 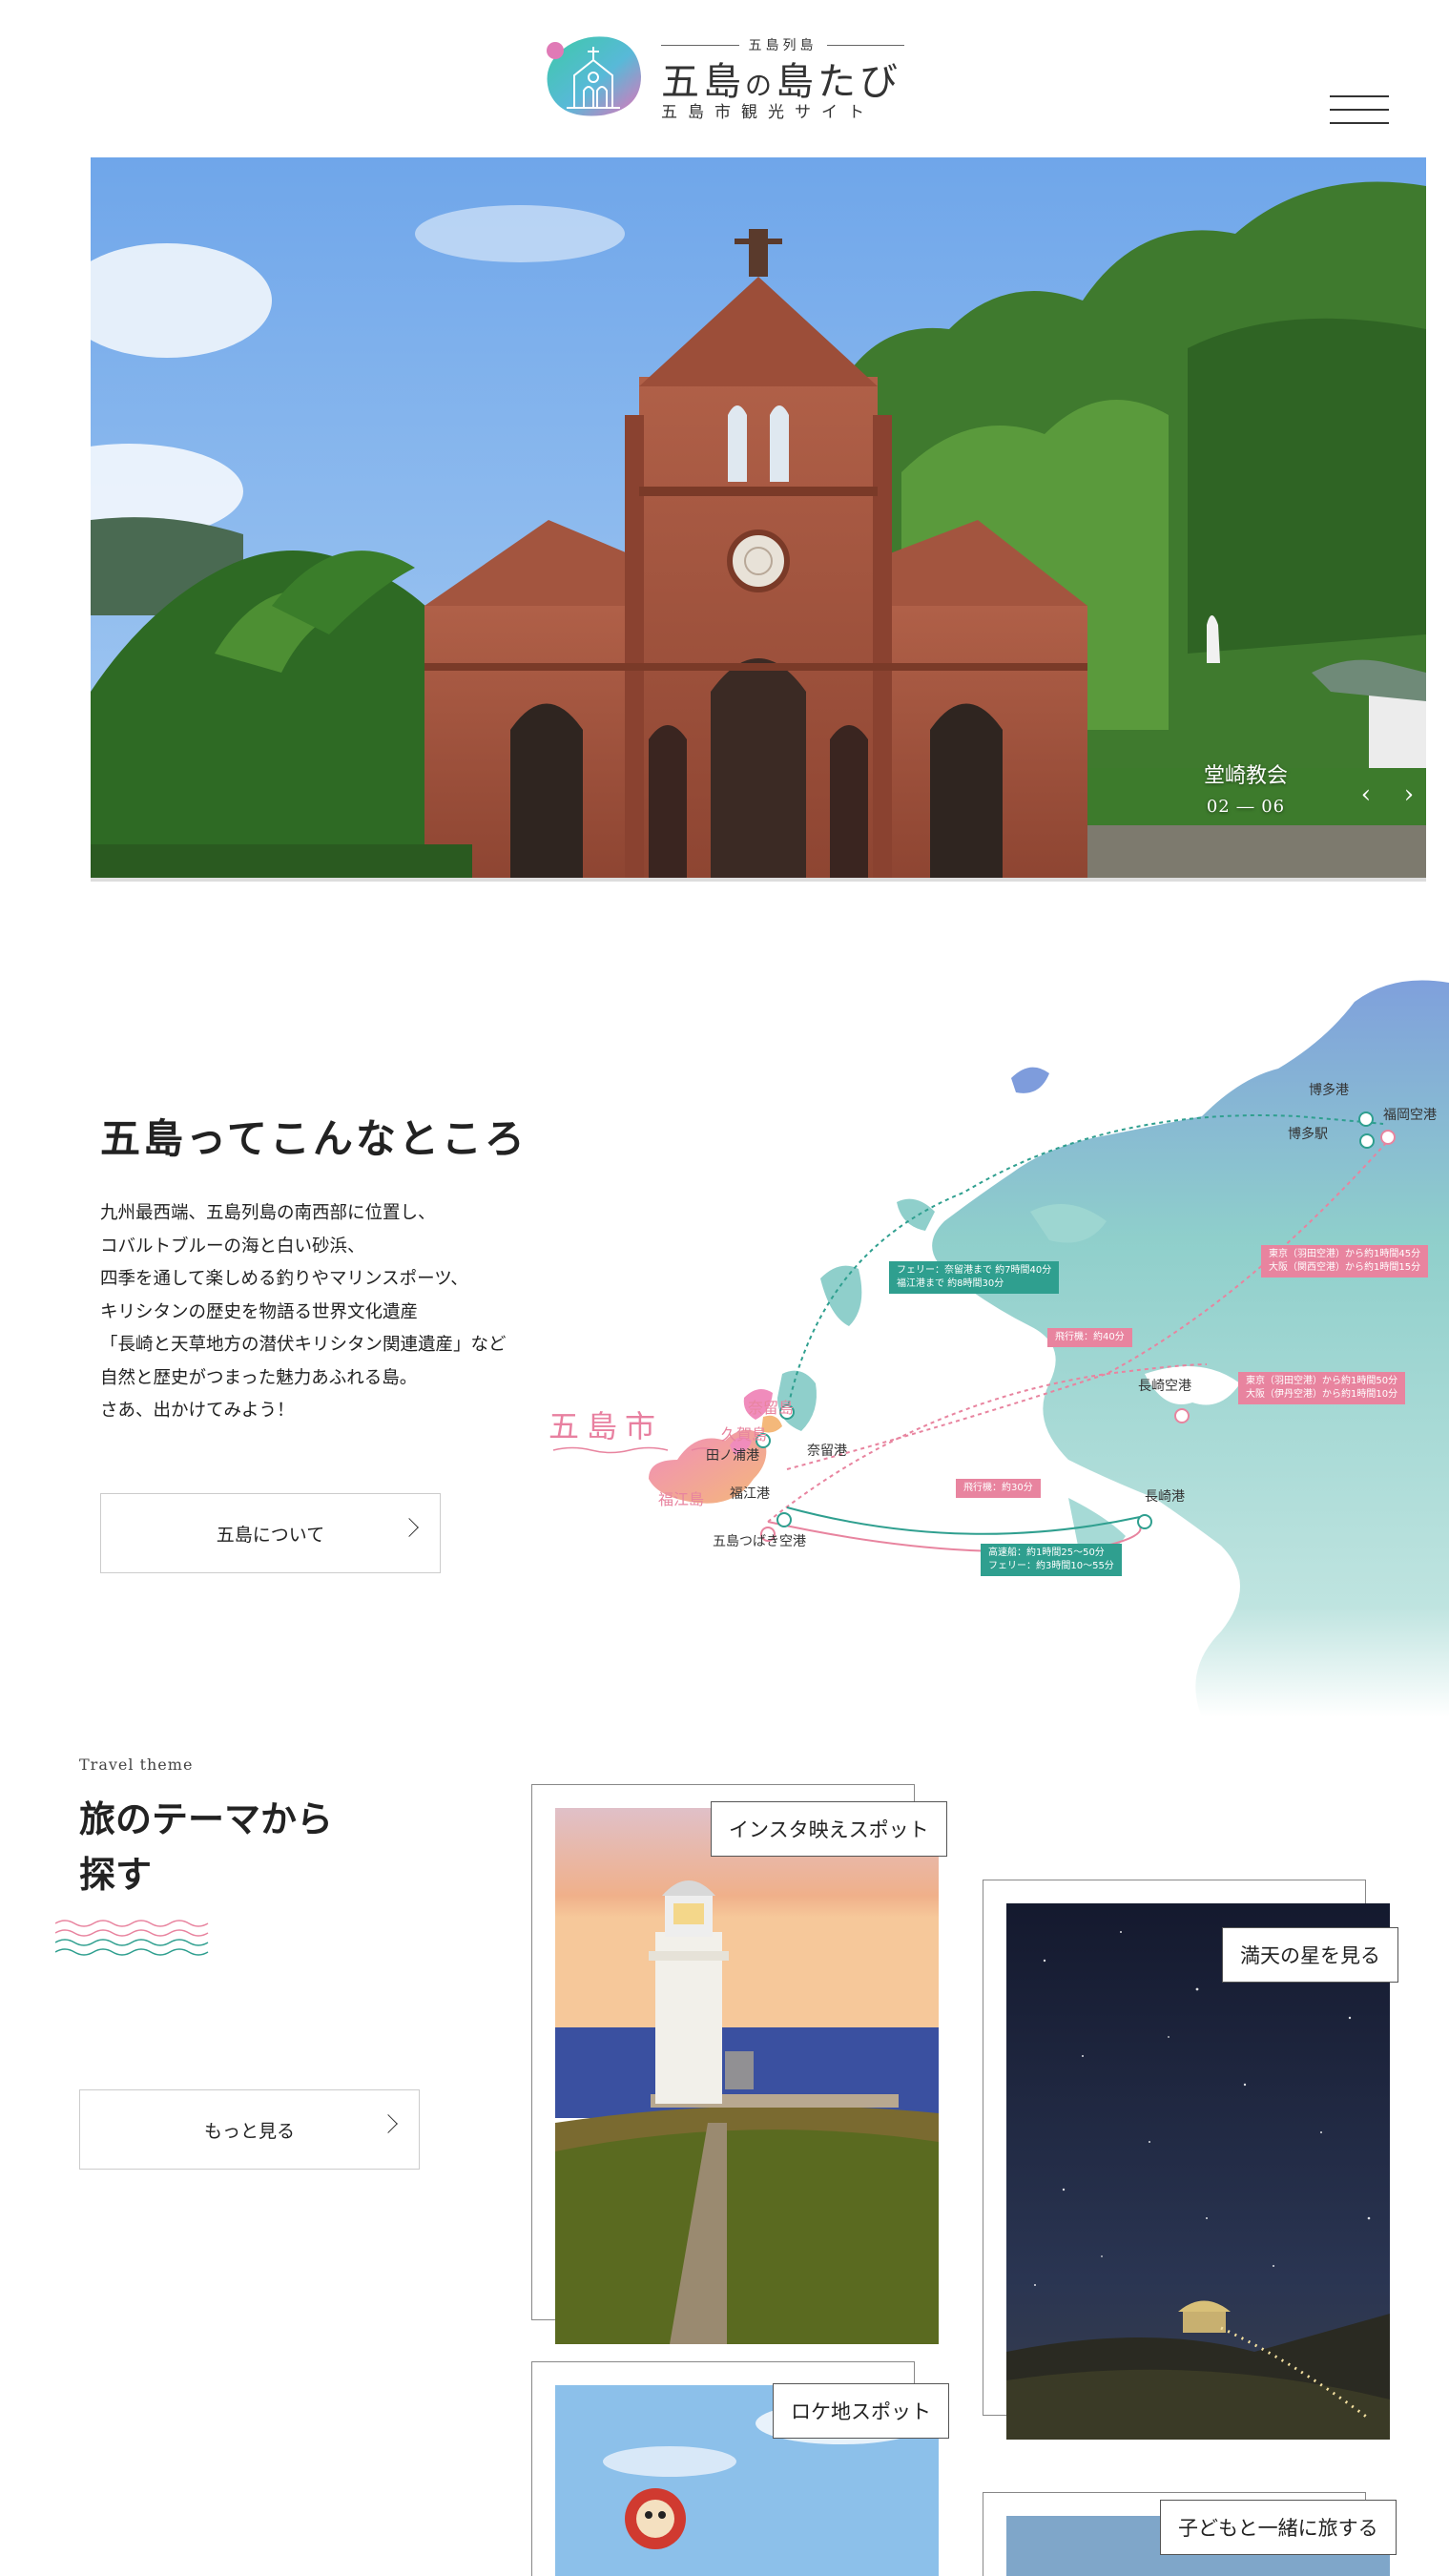 I want to click on theme-card-stars-image, so click(x=1198, y=2171).